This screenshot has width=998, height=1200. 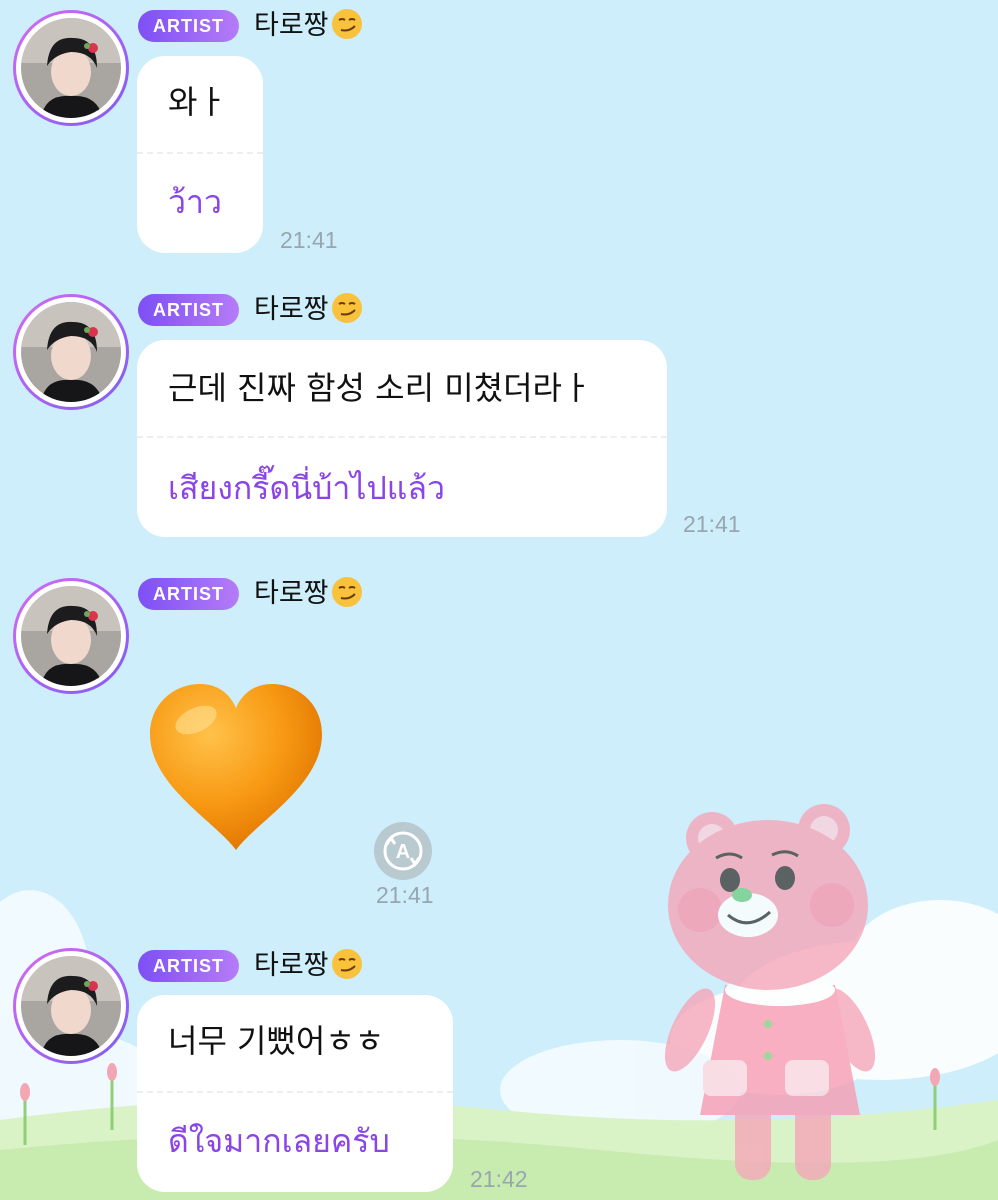 I want to click on message-timestamp: 21:42, so click(x=499, y=1179).